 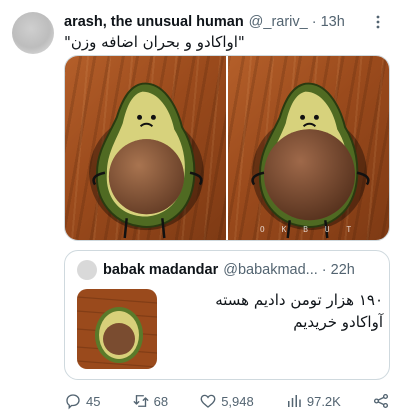 What do you see at coordinates (333, 22) in the screenshot?
I see `timestamp: 13h` at bounding box center [333, 22].